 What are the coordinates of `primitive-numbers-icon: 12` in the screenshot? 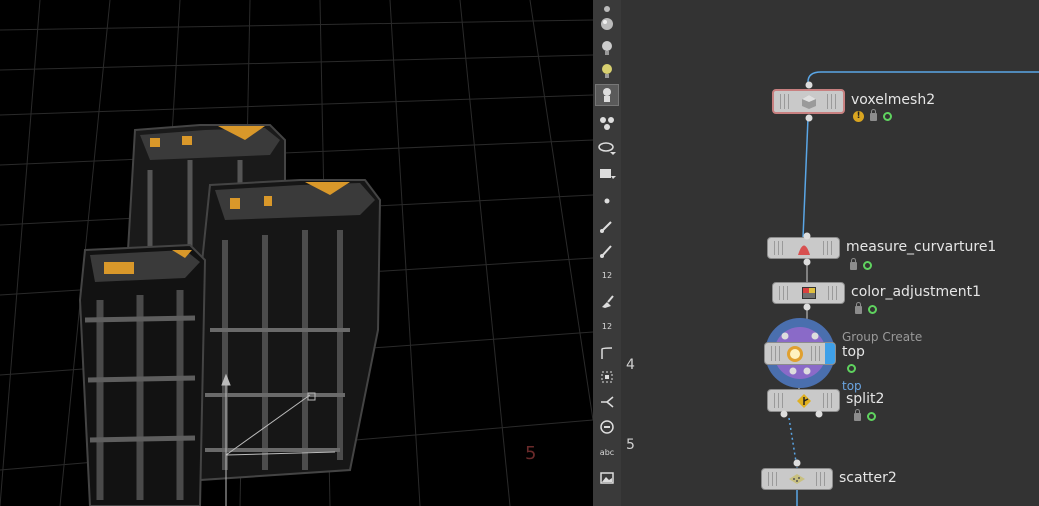 It's located at (607, 326).